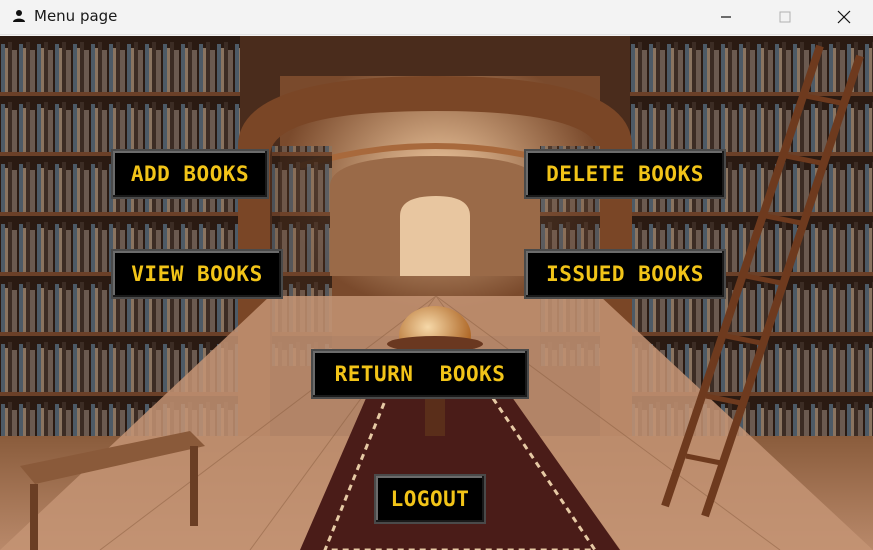 This screenshot has width=873, height=550. I want to click on issued-books-button: ISSUED BOOKS, so click(625, 274).